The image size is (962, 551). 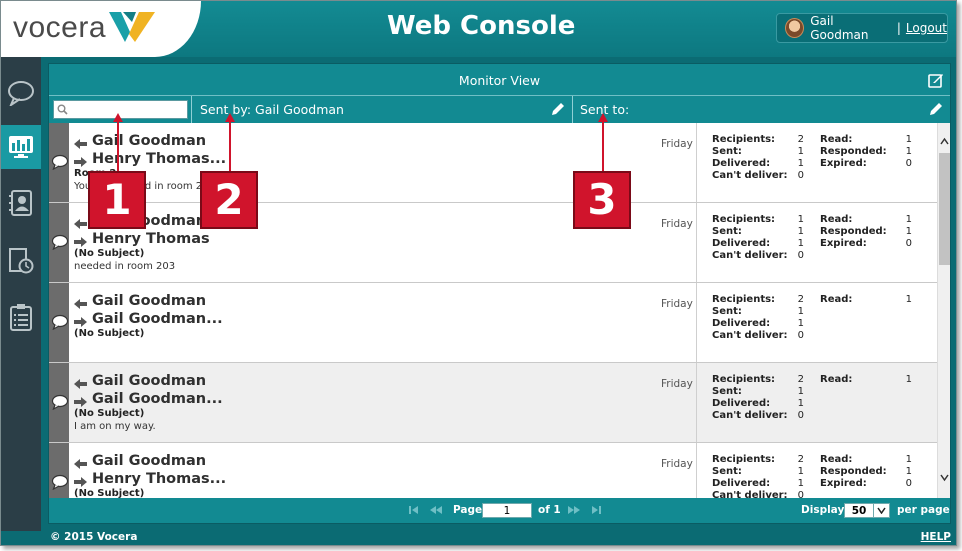 I want to click on history-icon, so click(x=21, y=261).